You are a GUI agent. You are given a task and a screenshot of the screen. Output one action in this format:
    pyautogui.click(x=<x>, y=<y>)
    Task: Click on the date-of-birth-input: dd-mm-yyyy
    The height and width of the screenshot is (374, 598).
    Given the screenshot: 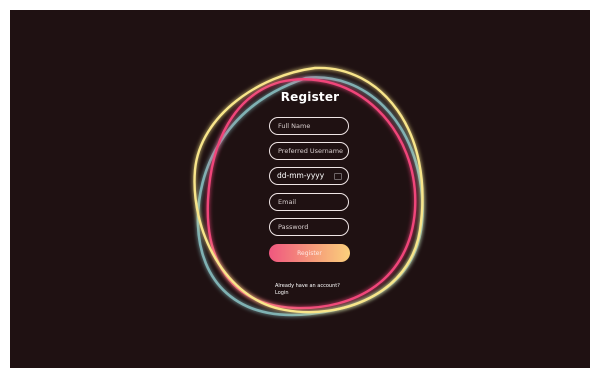 What is the action you would take?
    pyautogui.click(x=309, y=176)
    